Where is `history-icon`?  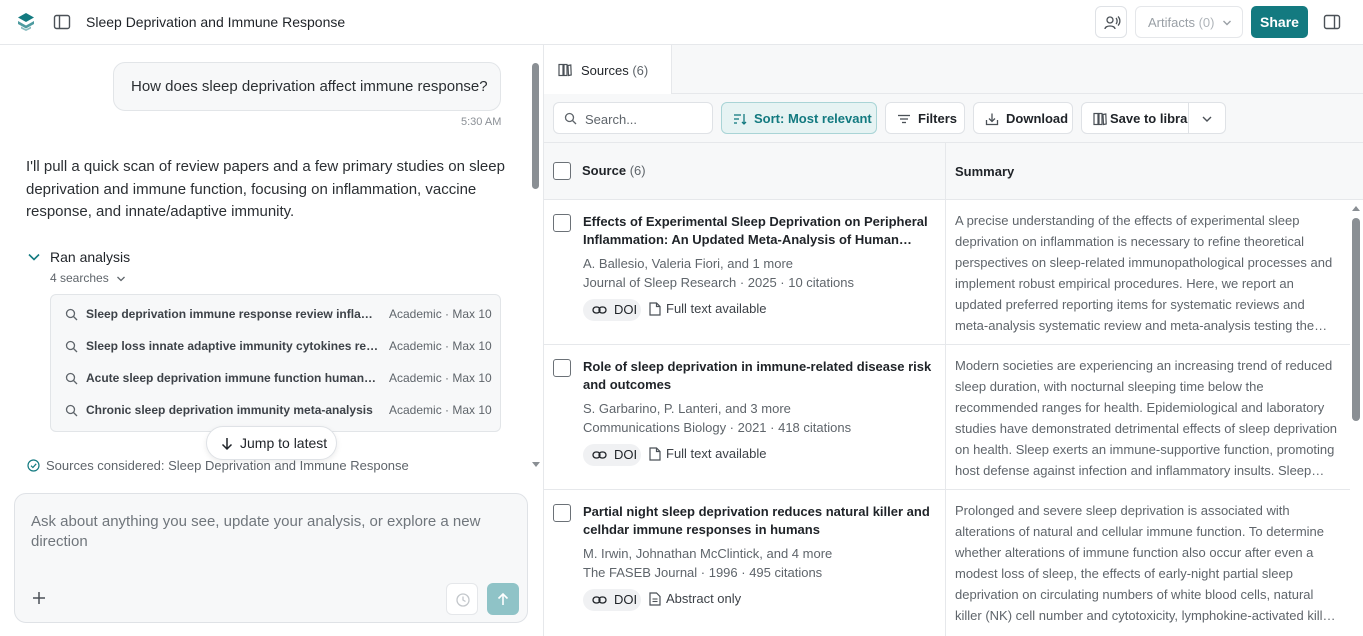
history-icon is located at coordinates (463, 600).